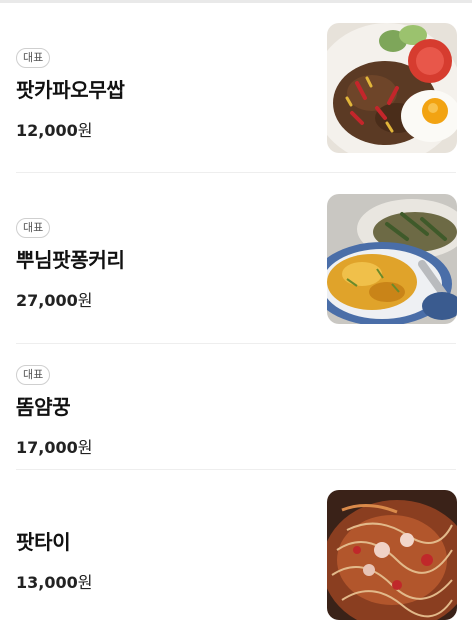 Image resolution: width=472 pixels, height=634 pixels. I want to click on menu-item-info: 대표 똠얌꿍 17,000원, so click(54, 410).